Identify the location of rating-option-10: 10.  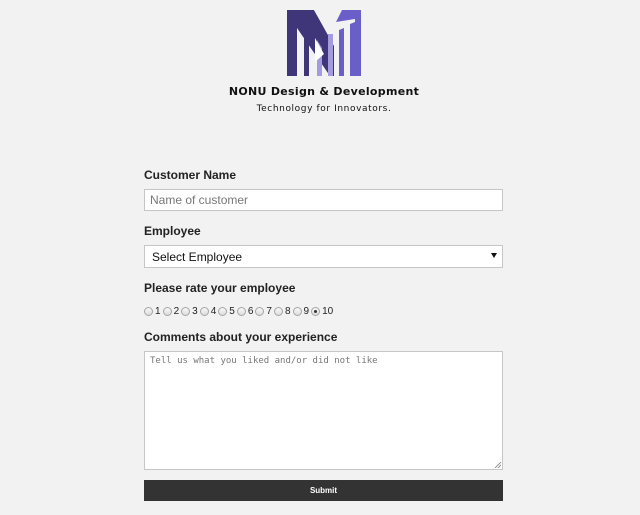
(322, 311).